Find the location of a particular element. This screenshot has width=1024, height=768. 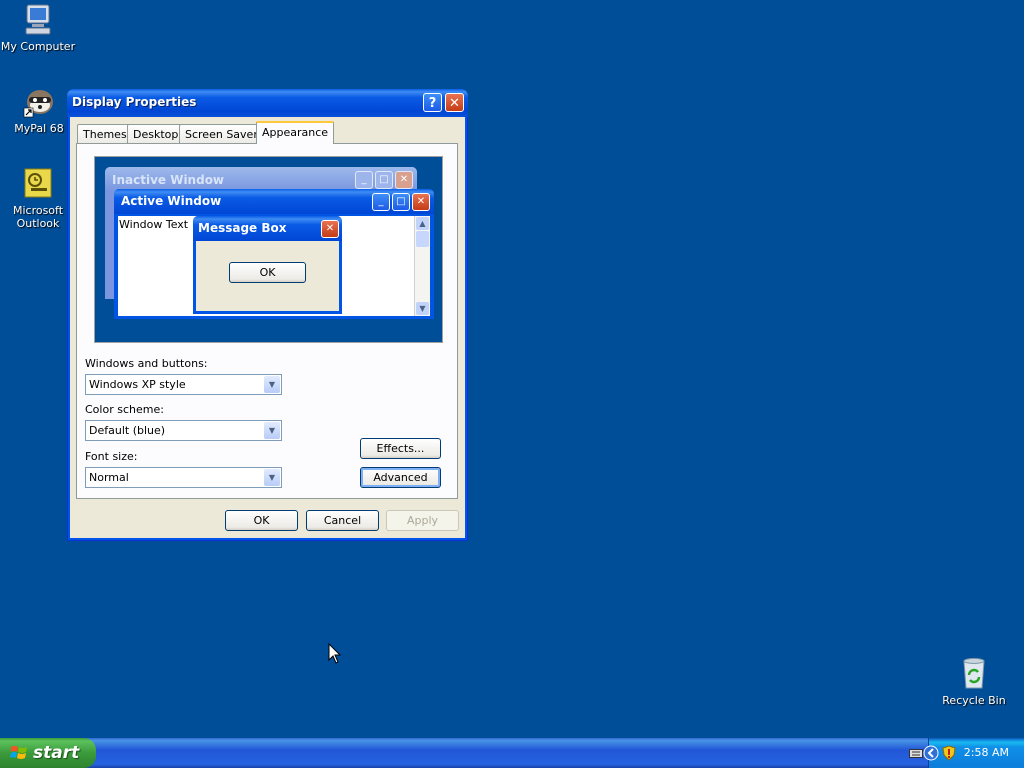

preview-ok-button: OK is located at coordinates (267, 272).